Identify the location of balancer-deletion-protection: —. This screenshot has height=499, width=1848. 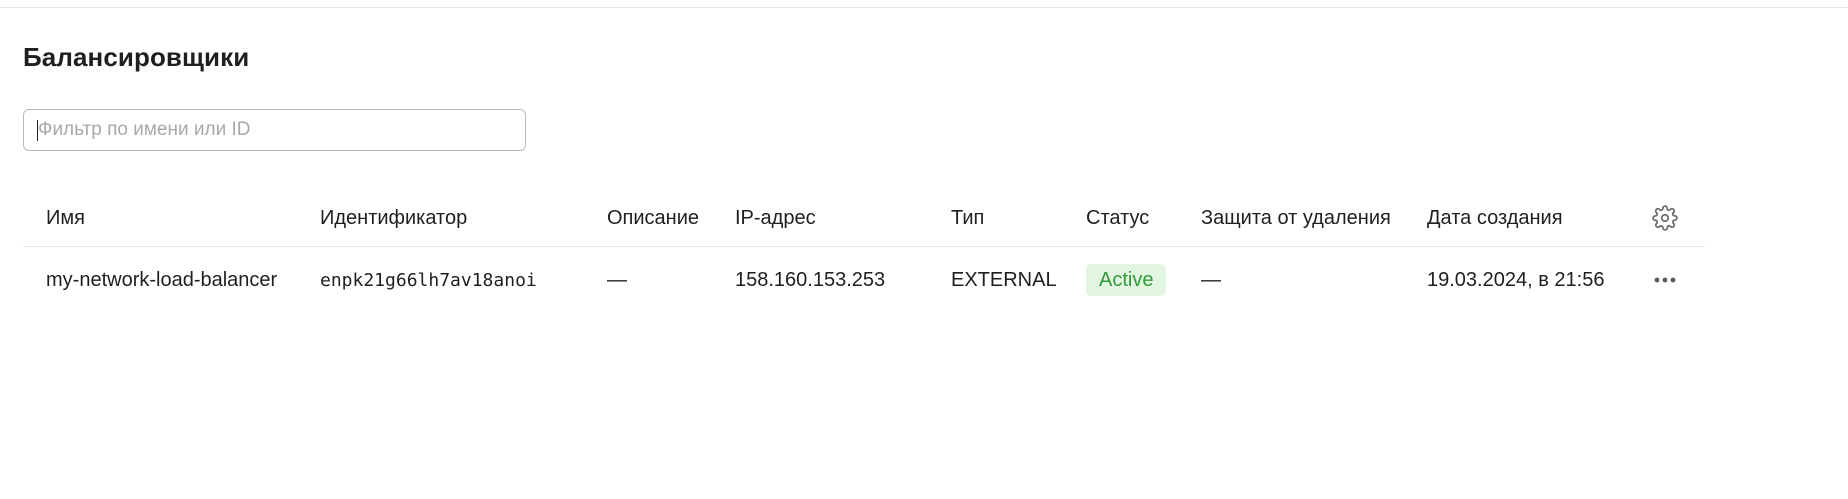
(1211, 279).